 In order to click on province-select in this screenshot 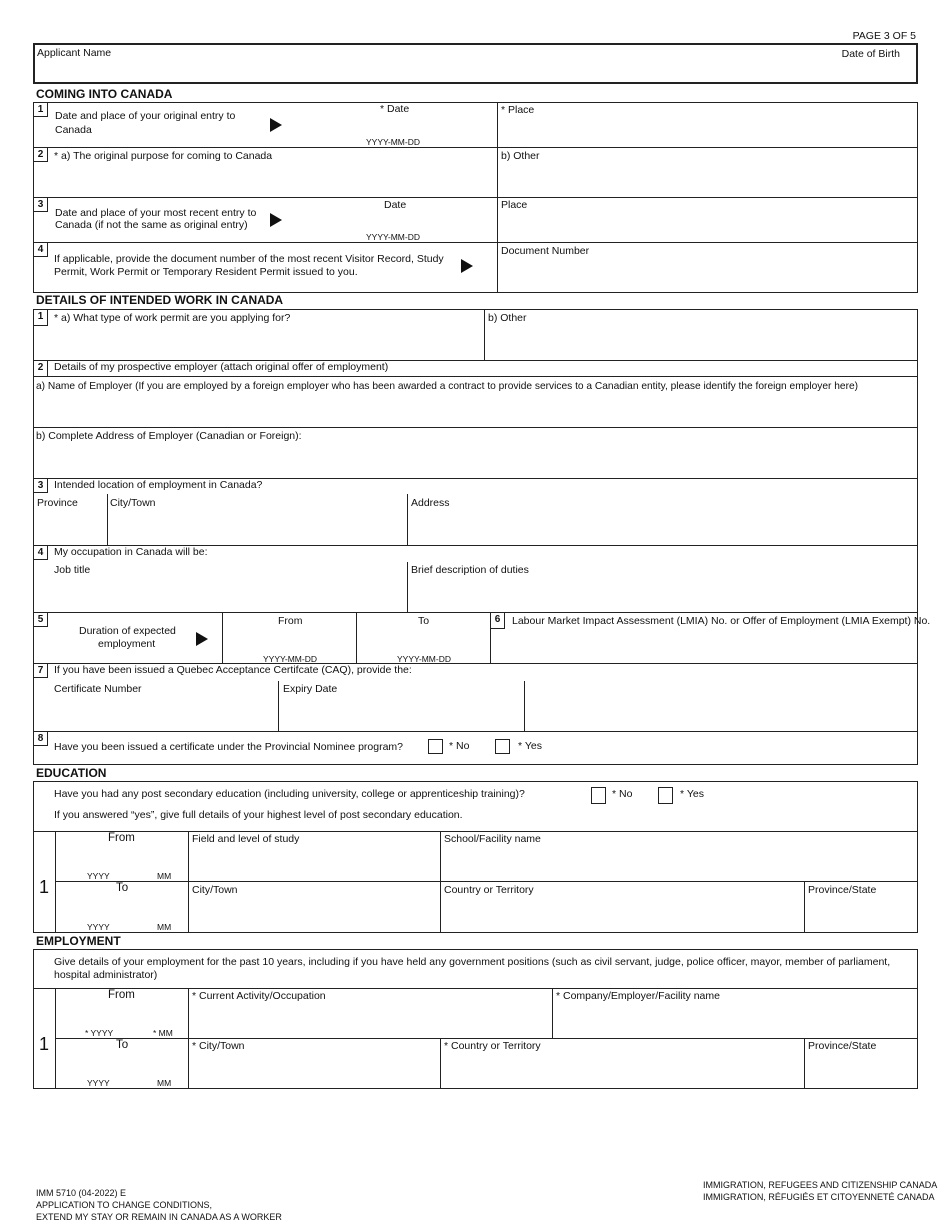, I will do `click(70, 527)`.